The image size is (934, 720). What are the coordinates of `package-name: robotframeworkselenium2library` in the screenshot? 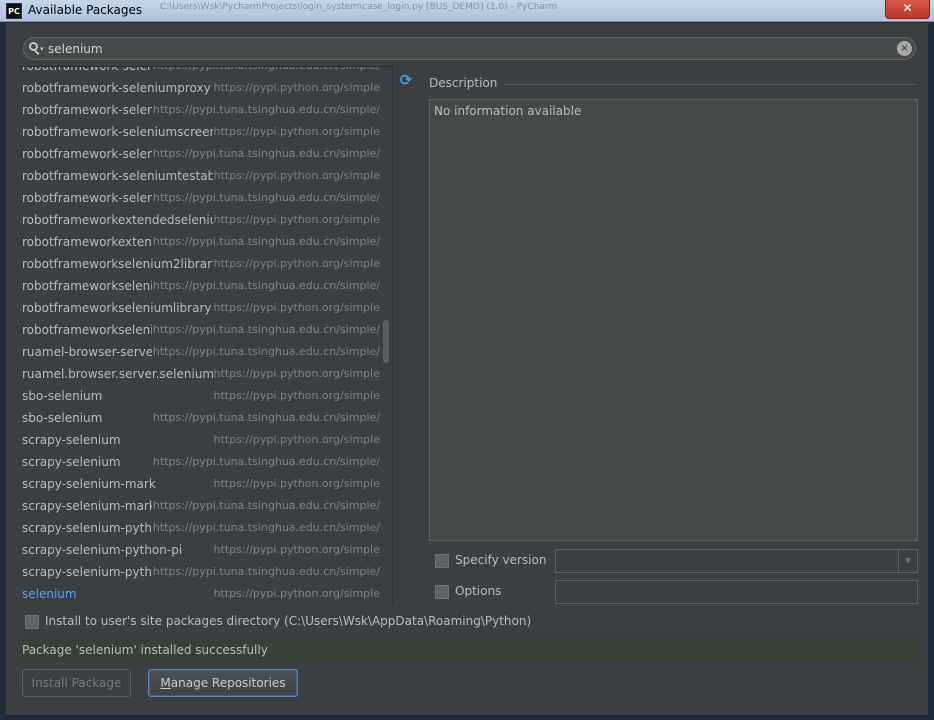 It's located at (121, 264).